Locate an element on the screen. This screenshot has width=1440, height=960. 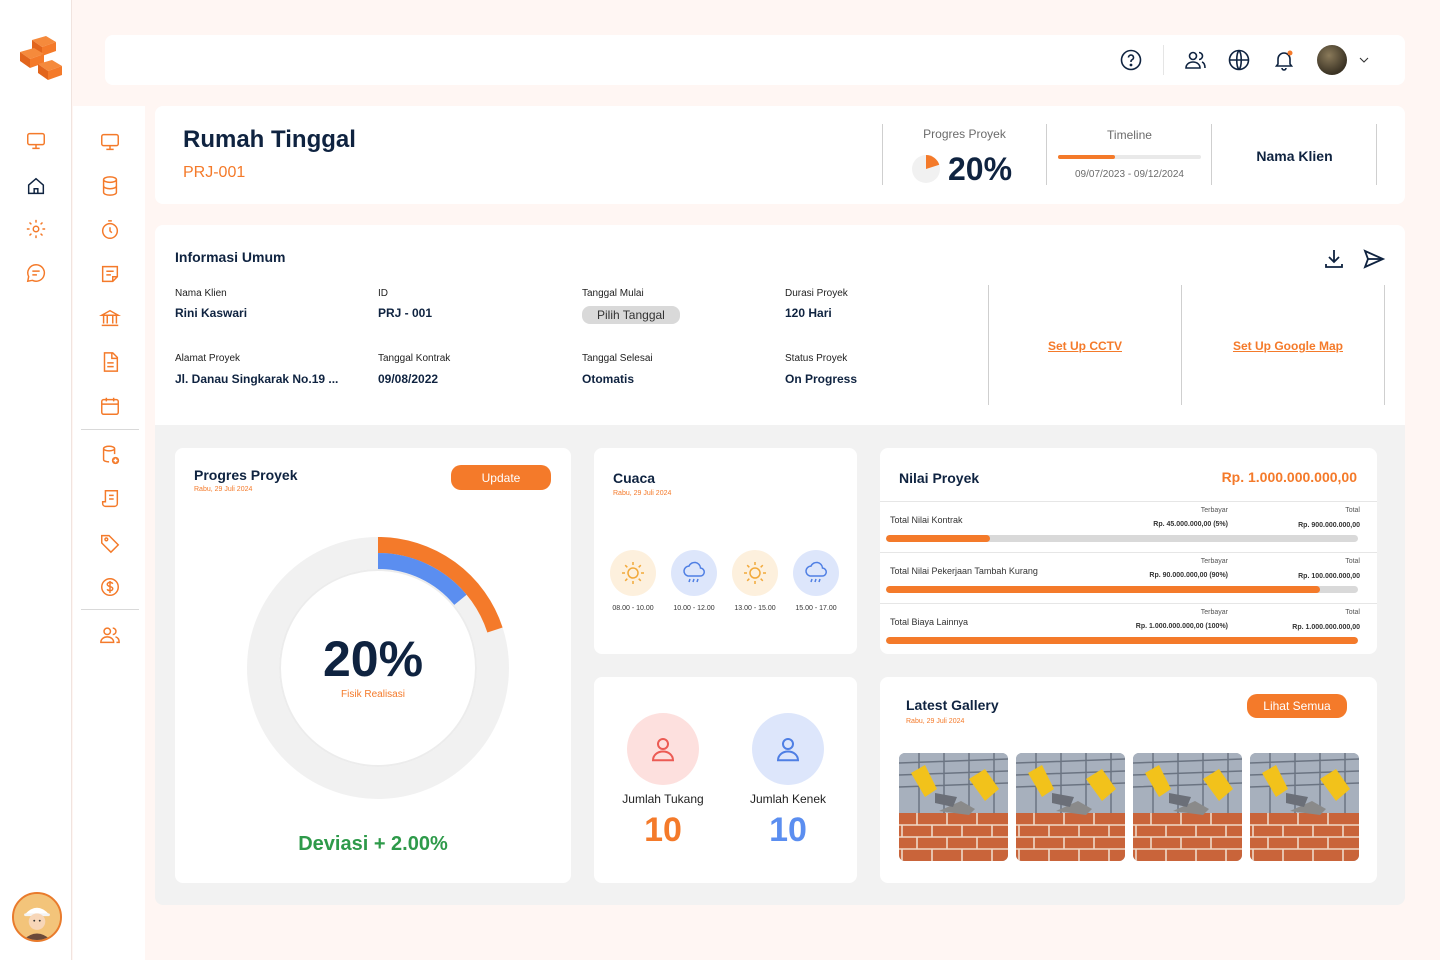
settings-icon is located at coordinates (36, 229).